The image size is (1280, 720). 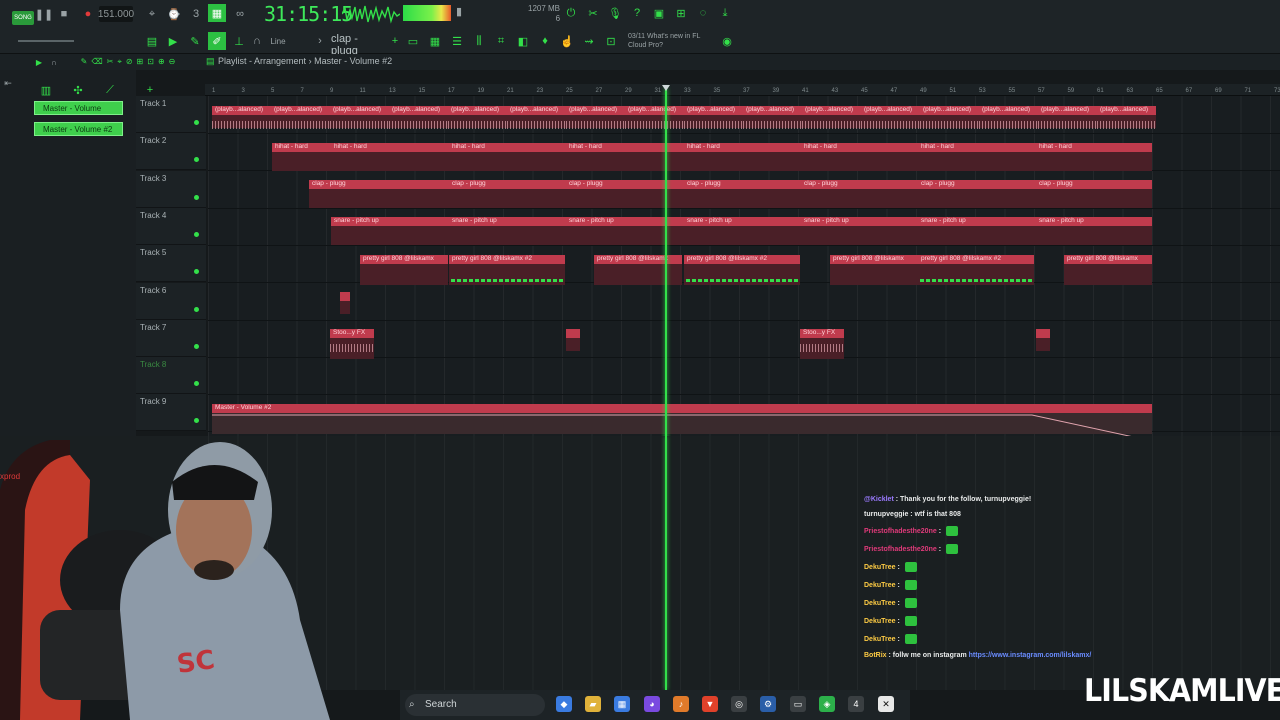 I want to click on track-header: Track 8, so click(x=171, y=376).